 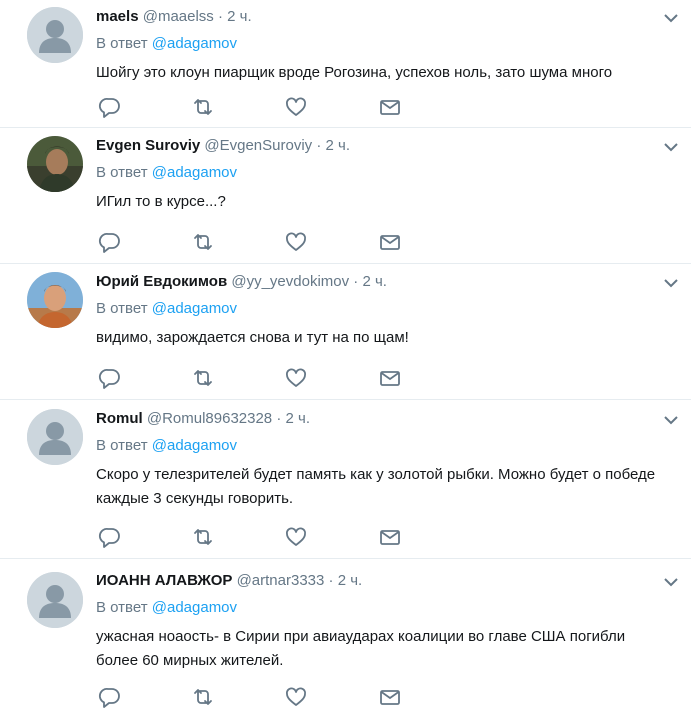 What do you see at coordinates (148, 145) in the screenshot?
I see `display-name: Evgen Suroviy` at bounding box center [148, 145].